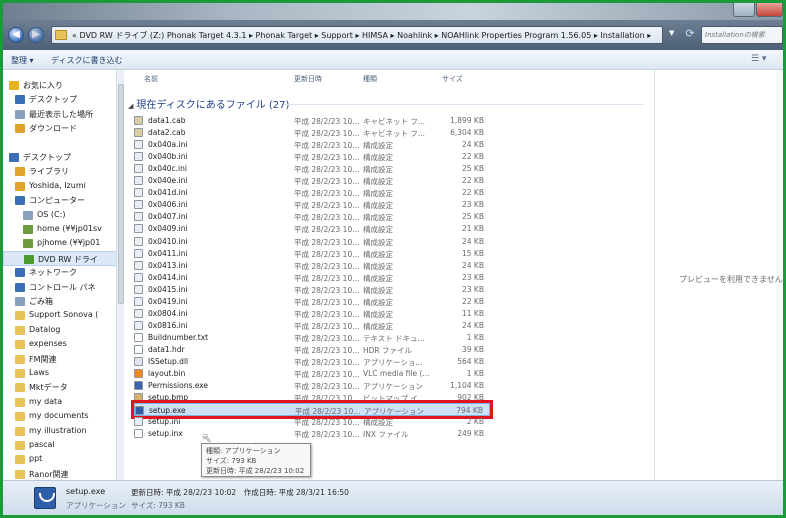  I want to click on nav-item: Datalog, so click(61, 330).